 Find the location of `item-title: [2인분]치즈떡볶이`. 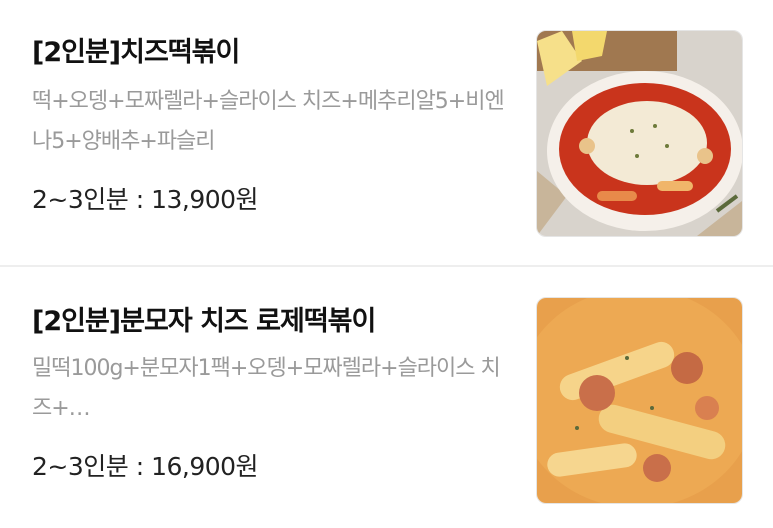

item-title: [2인분]치즈떡볶이 is located at coordinates (136, 52).